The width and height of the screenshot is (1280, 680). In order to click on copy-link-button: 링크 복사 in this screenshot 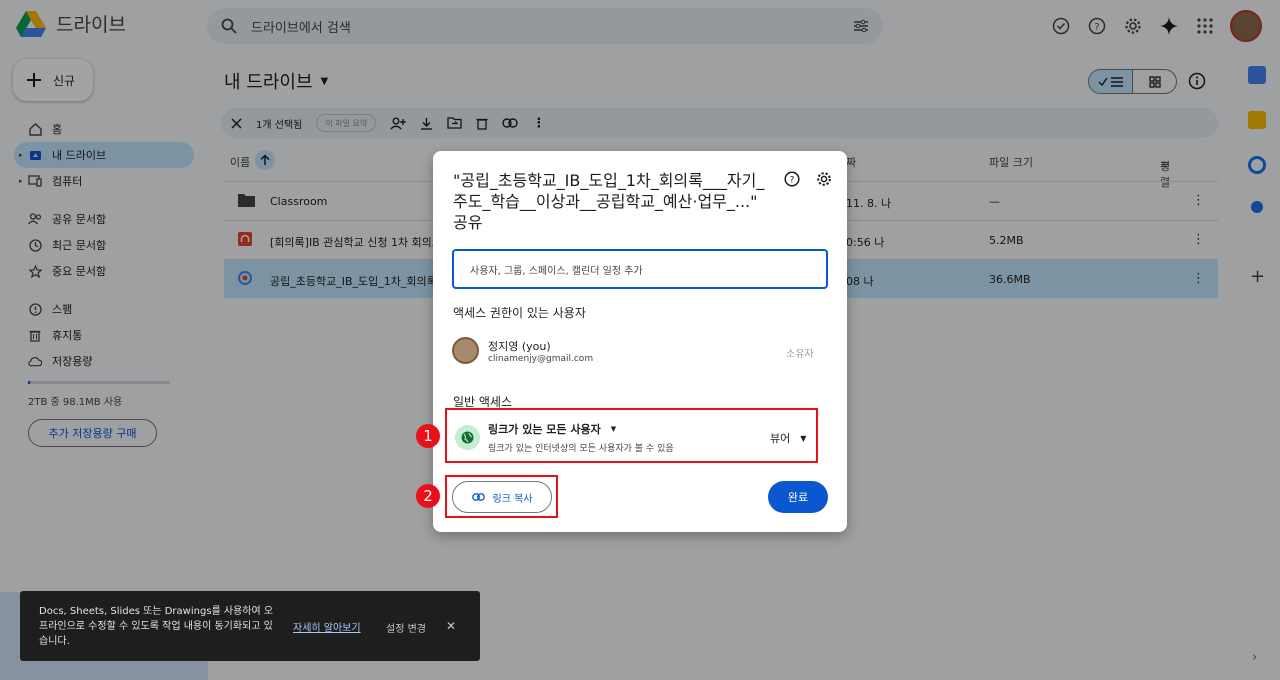, I will do `click(502, 497)`.